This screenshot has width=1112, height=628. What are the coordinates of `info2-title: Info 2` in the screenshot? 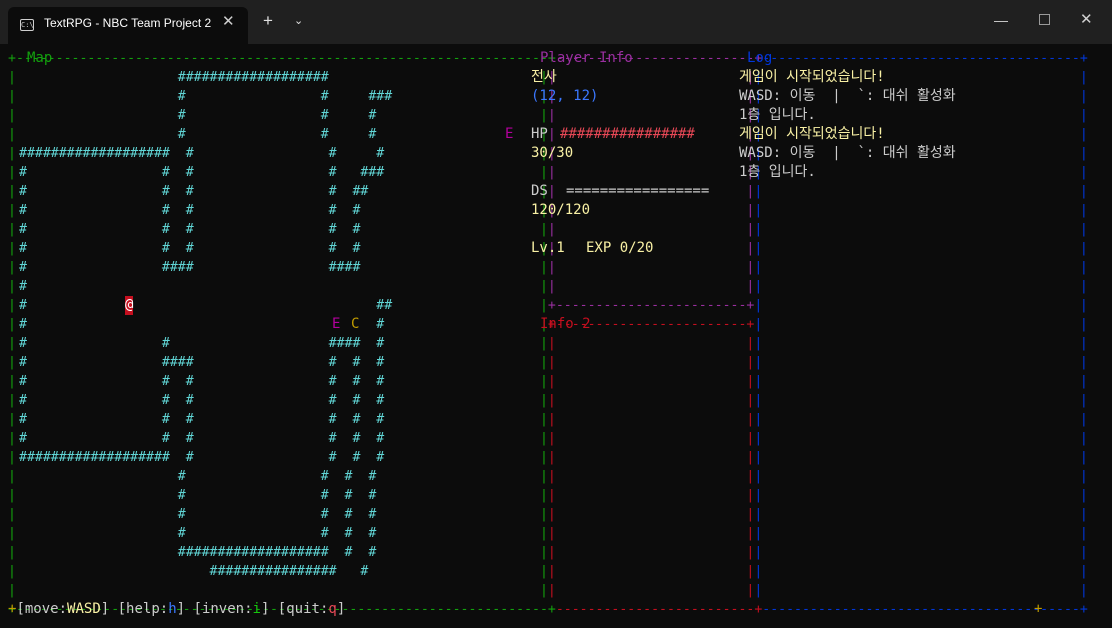 It's located at (565, 324).